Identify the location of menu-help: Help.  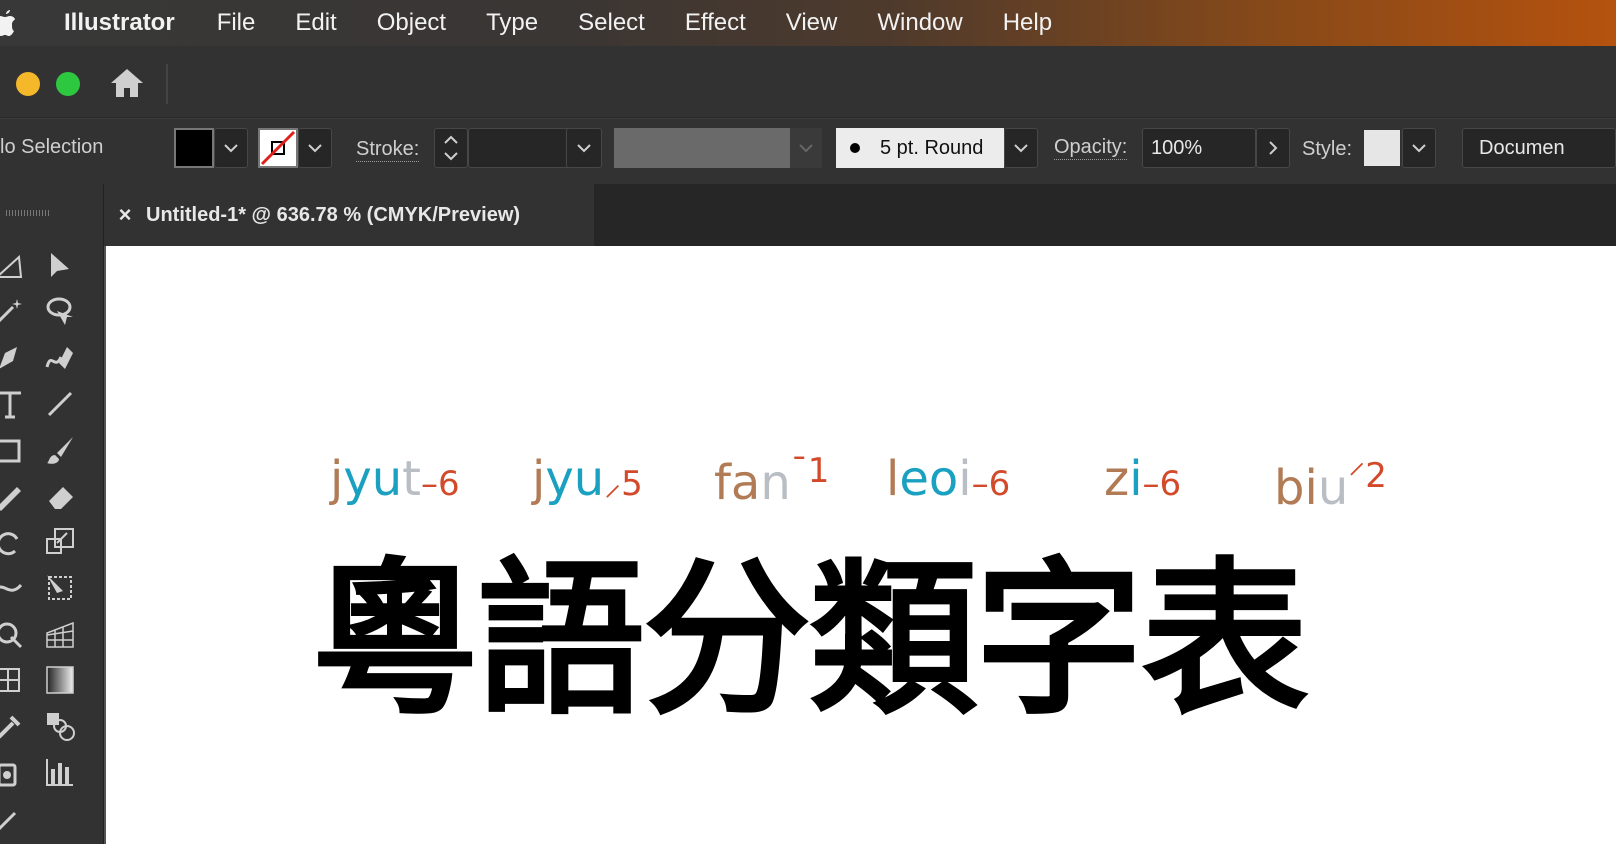
(1027, 23).